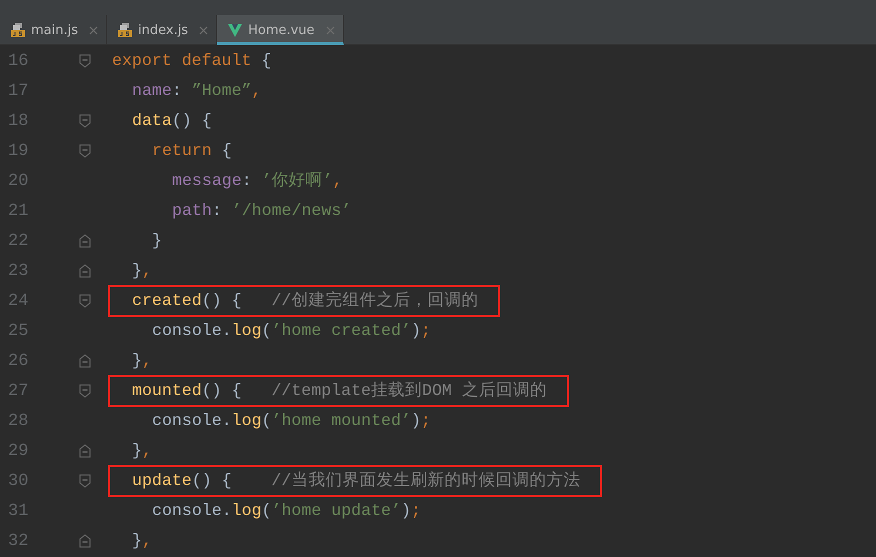 This screenshot has height=557, width=876. Describe the element at coordinates (18, 511) in the screenshot. I see `line-number: 31` at that location.